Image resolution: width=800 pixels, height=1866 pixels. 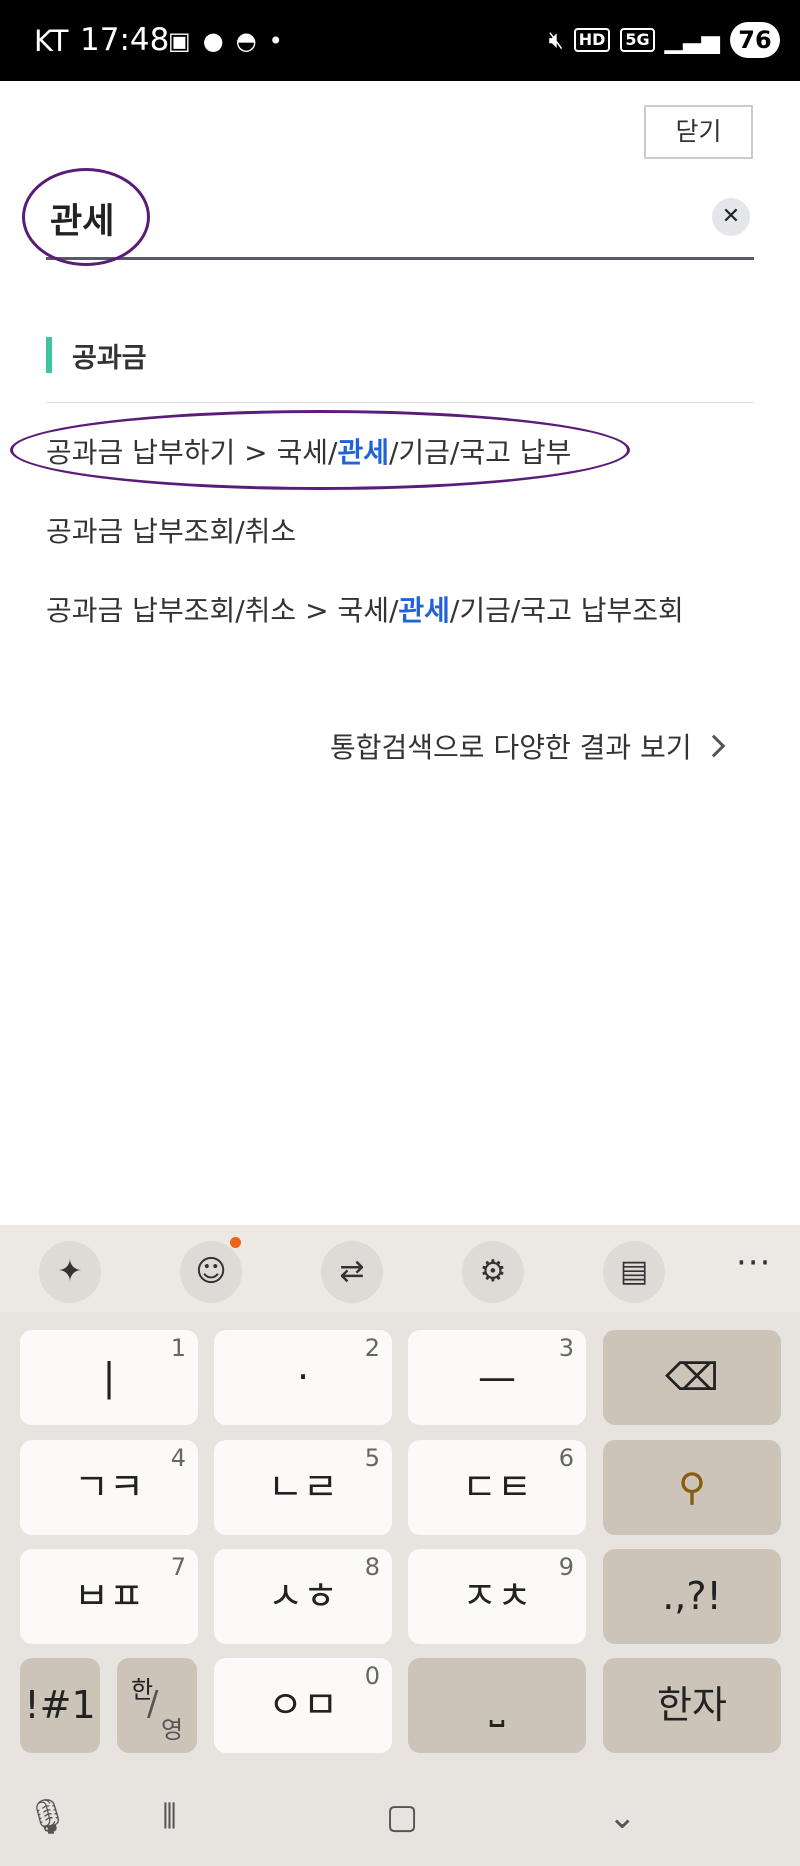 I want to click on search-result-2: 공과금 납부조회/취소, so click(x=171, y=530).